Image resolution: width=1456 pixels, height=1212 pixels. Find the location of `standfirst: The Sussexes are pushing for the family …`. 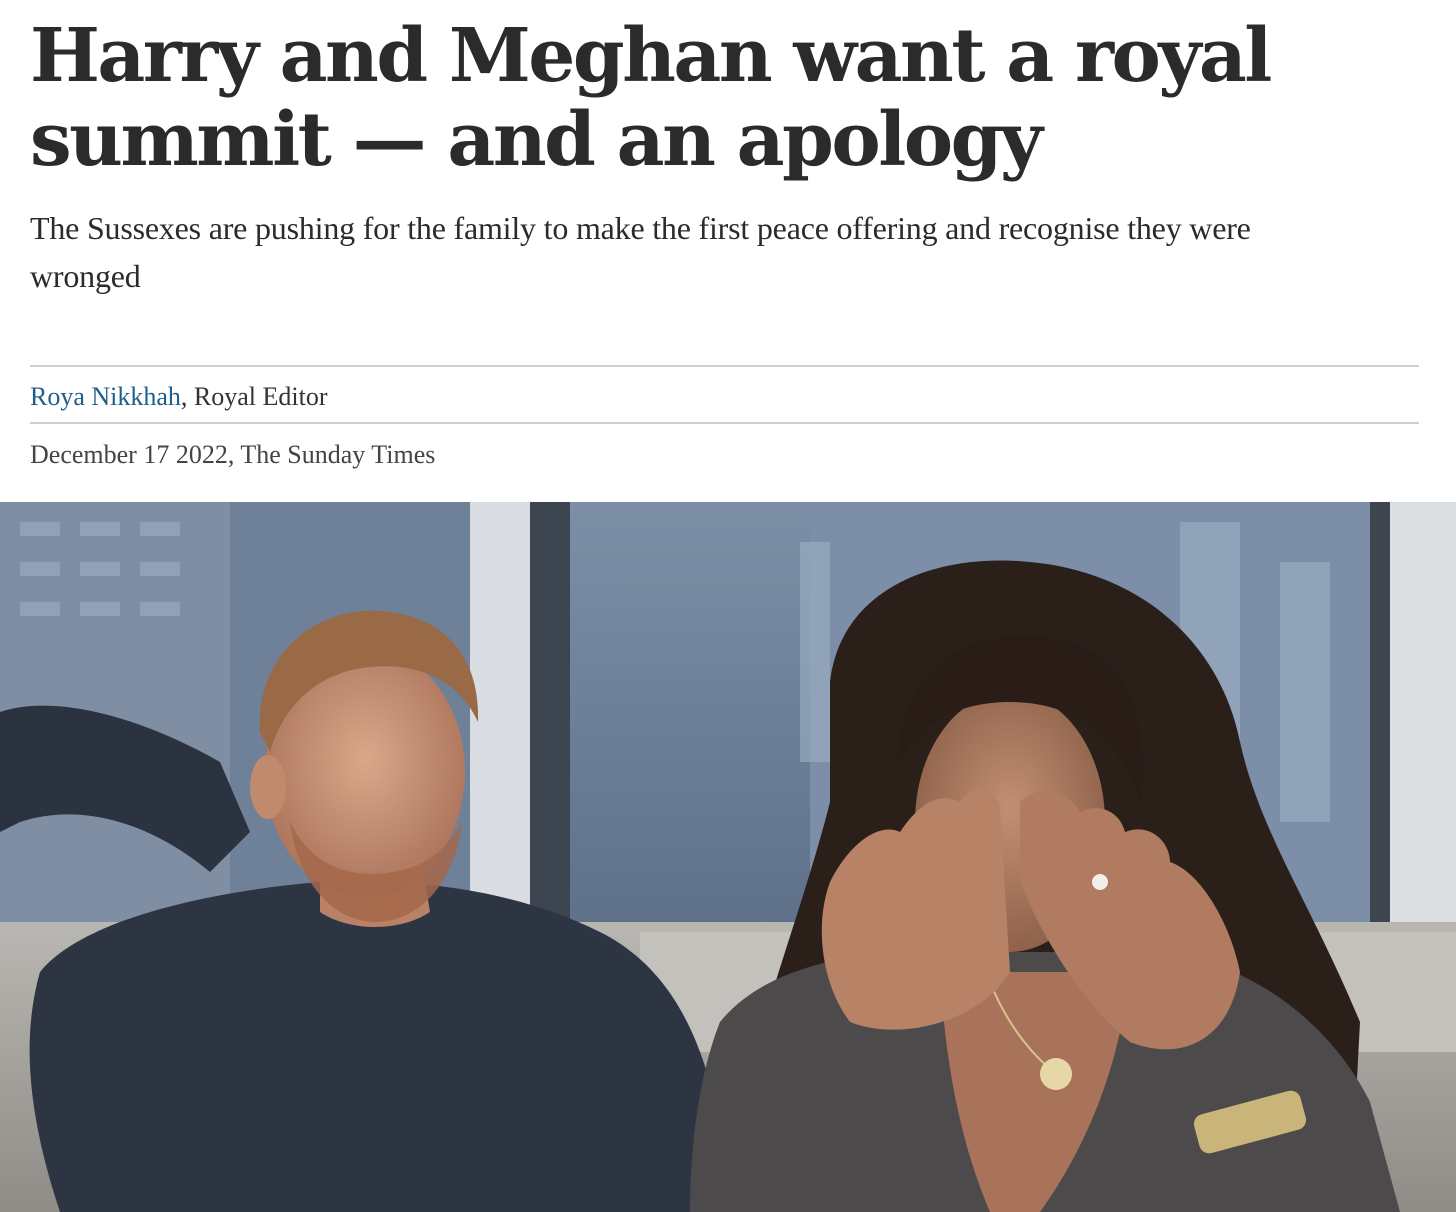

standfirst: The Sussexes are pushing for the family … is located at coordinates (640, 252).